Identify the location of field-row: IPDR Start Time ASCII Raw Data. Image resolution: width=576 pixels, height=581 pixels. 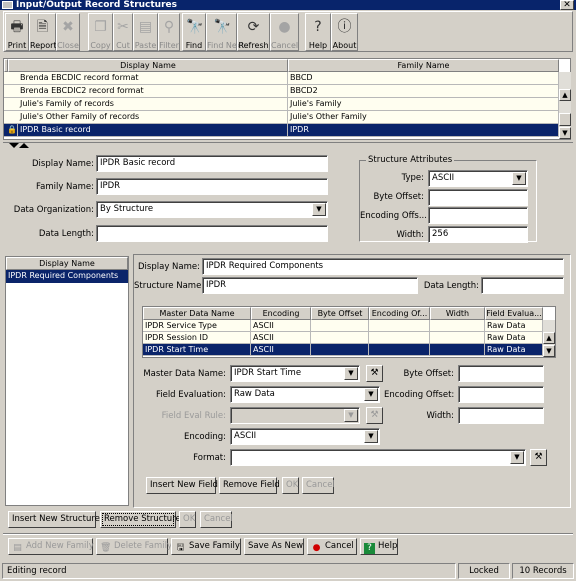
(343, 350).